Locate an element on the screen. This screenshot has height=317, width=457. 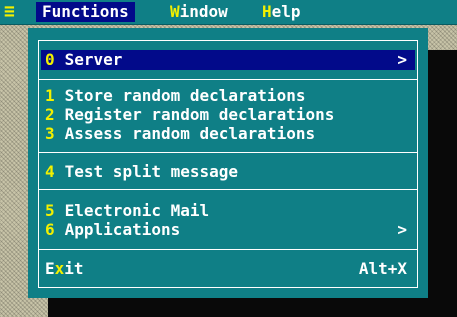
menu-item-store-random-declarations: 1 Store random declarations is located at coordinates (228, 96).